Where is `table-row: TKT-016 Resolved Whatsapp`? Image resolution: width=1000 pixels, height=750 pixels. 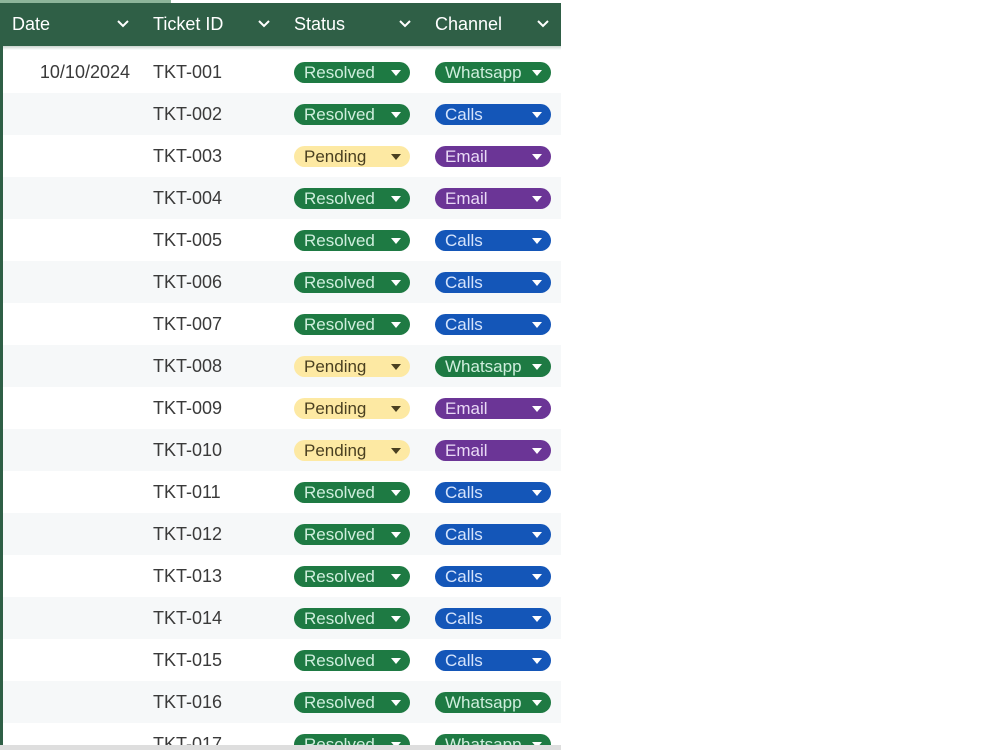 table-row: TKT-016 Resolved Whatsapp is located at coordinates (282, 702).